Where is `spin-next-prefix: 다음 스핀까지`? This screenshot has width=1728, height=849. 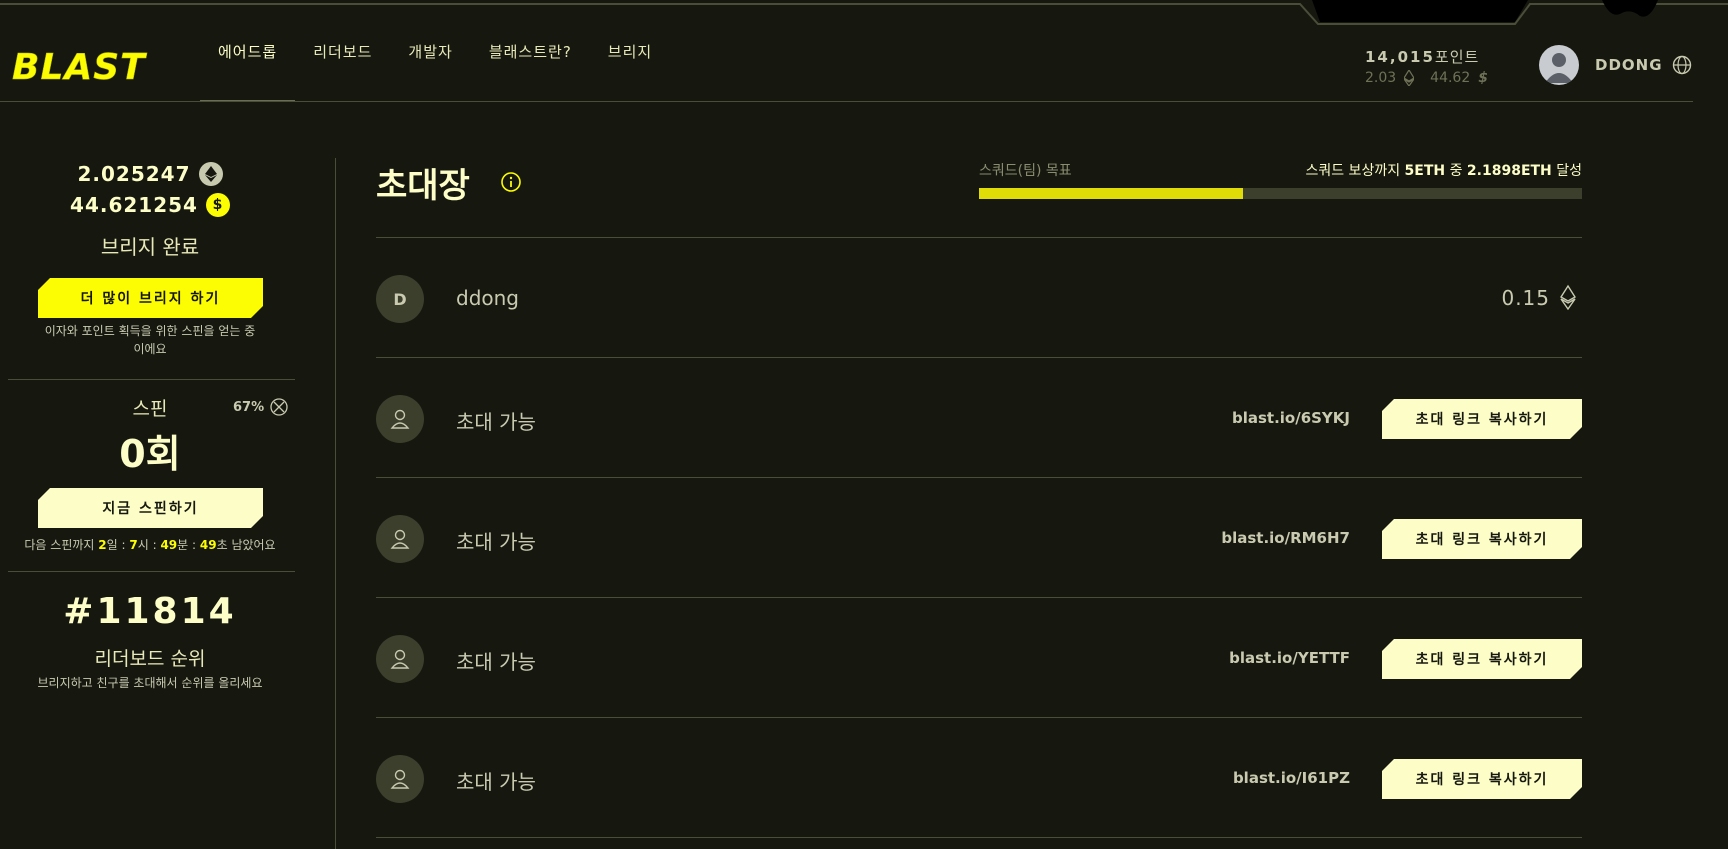
spin-next-prefix: 다음 스핀까지 is located at coordinates (59, 545).